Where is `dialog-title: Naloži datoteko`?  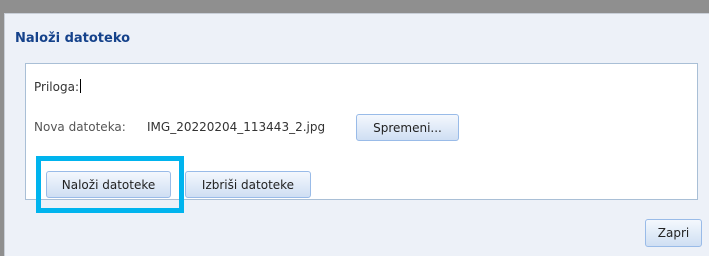 dialog-title: Naloži datoteko is located at coordinates (73, 38).